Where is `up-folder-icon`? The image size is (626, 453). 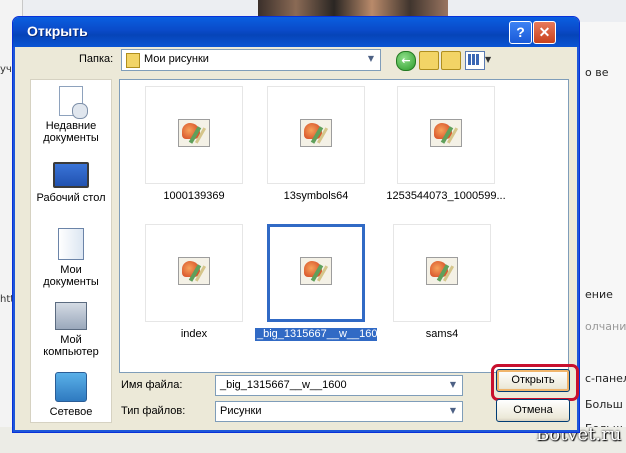
up-folder-icon is located at coordinates (429, 60).